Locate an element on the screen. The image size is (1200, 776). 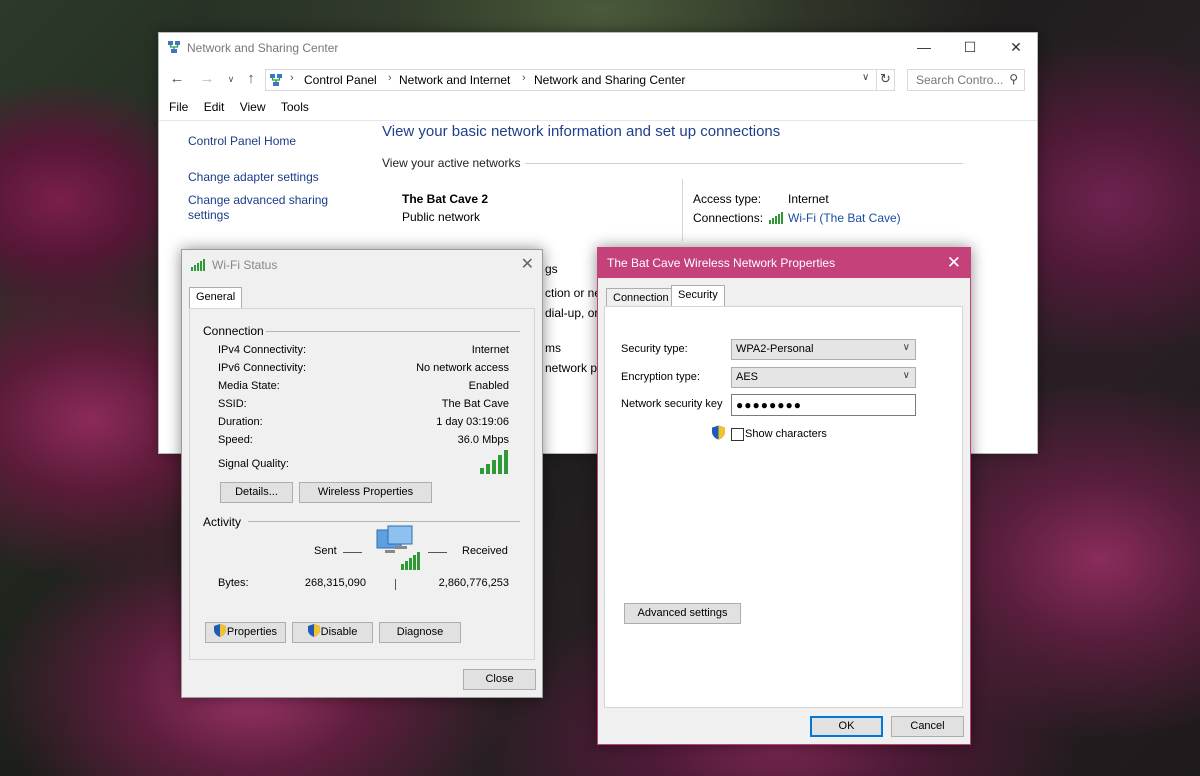
bytes-received-value: 2,860,776,253 is located at coordinates (473, 583).